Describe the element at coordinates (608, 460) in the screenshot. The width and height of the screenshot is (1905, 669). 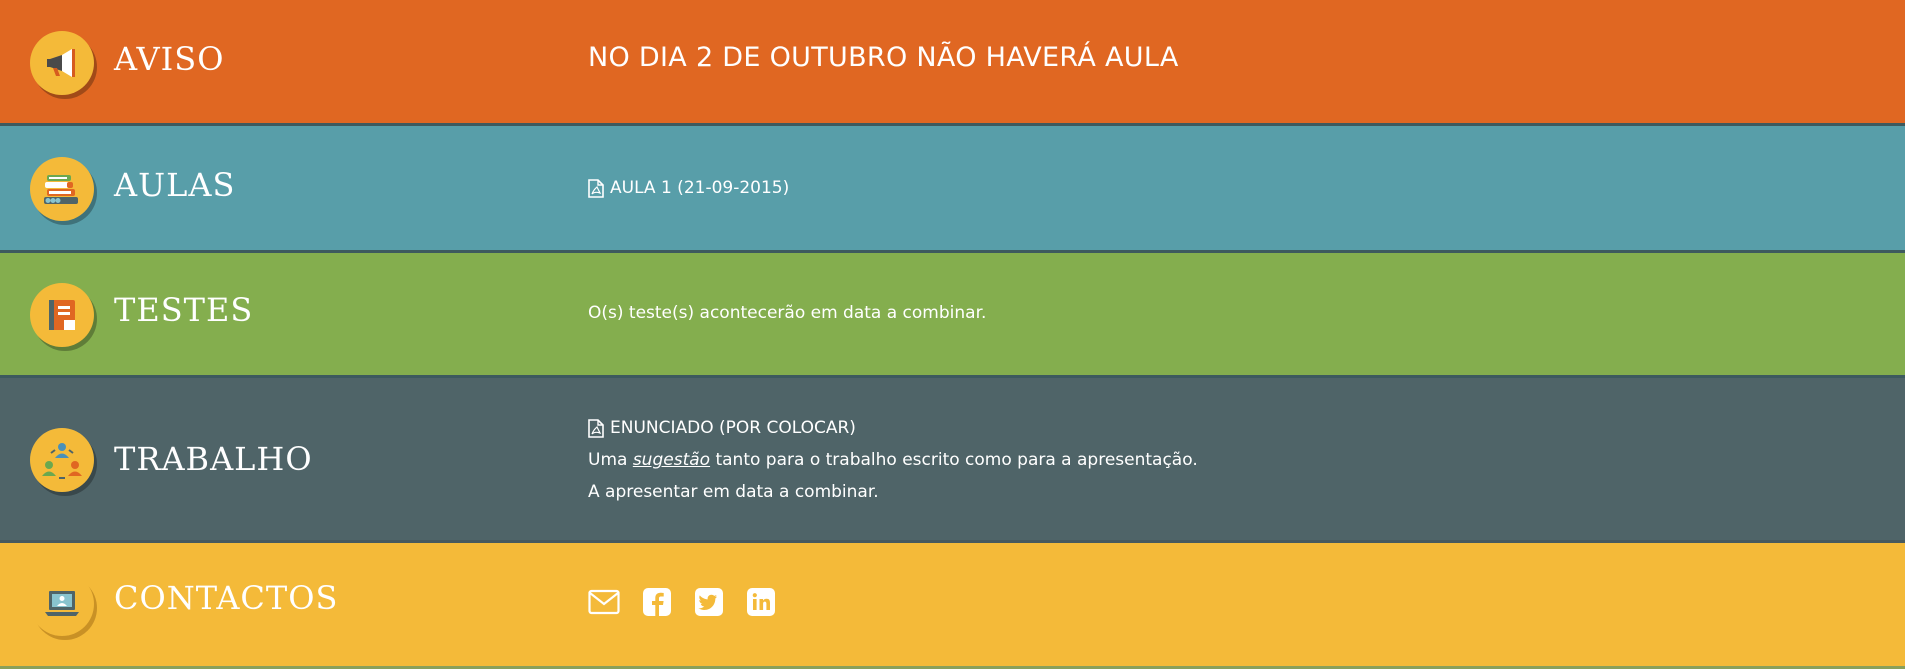
I see `suggestion-prefix: Uma` at that location.